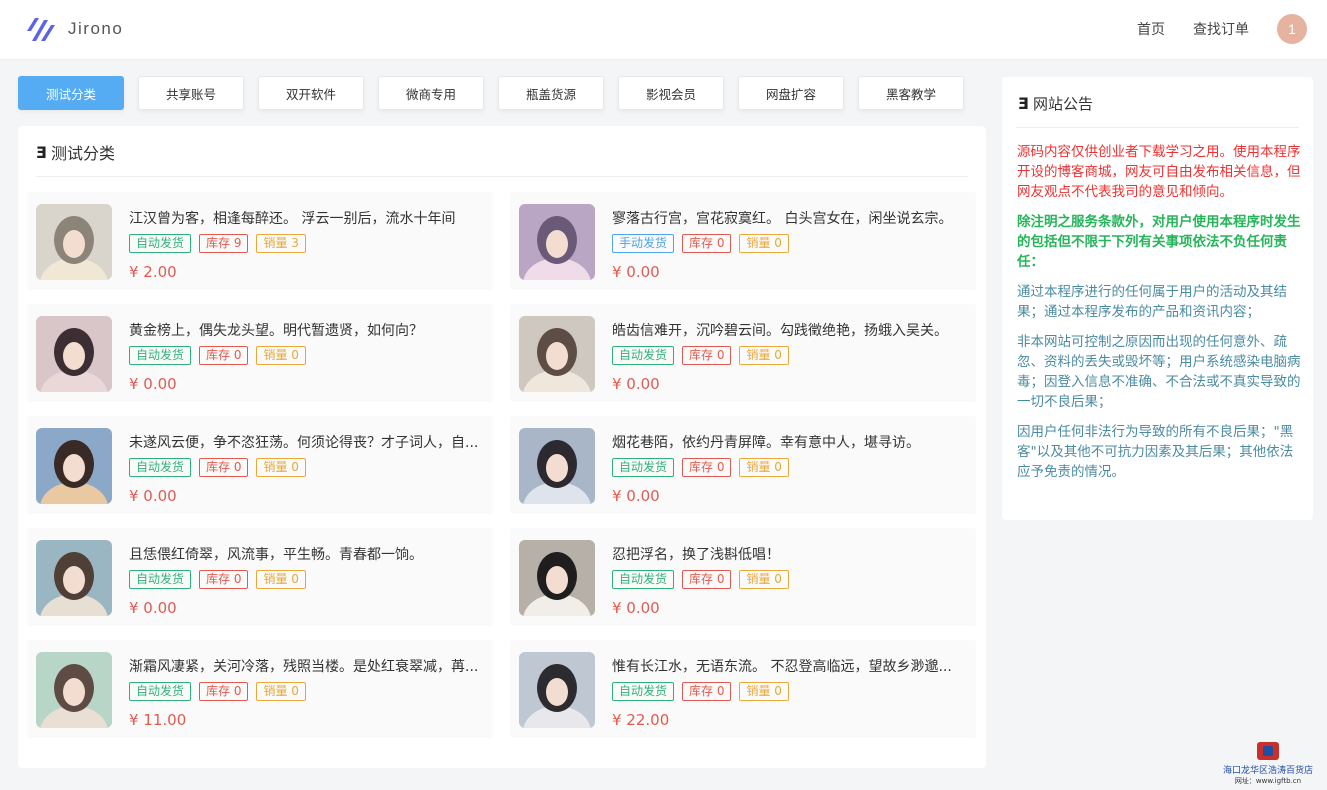  I want to click on tab-dual-open-software: 双开软件, so click(311, 93).